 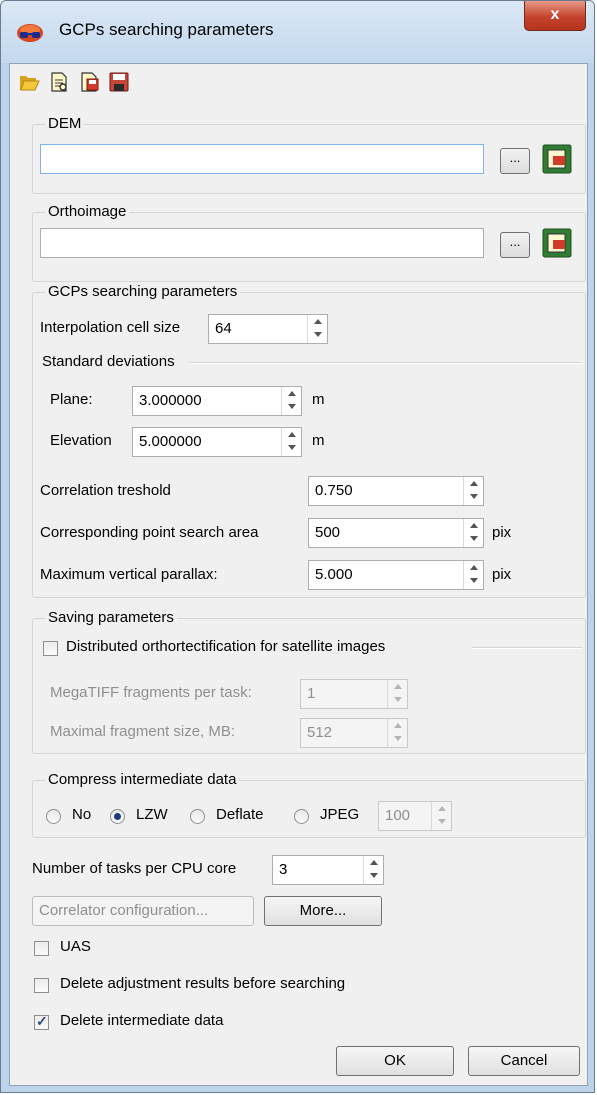 What do you see at coordinates (262, 243) in the screenshot?
I see `orthoimage-path-input` at bounding box center [262, 243].